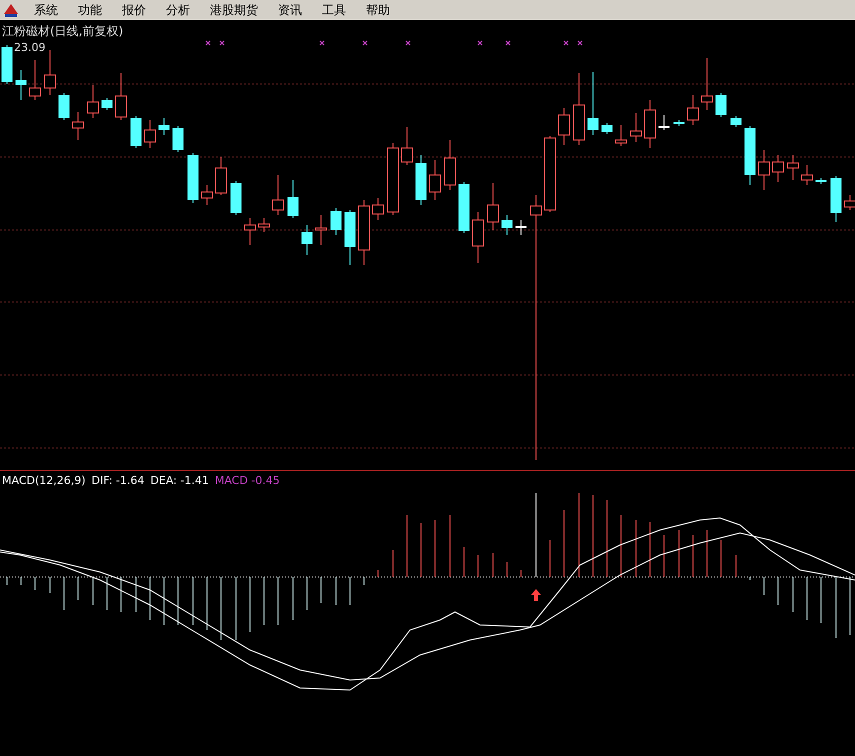  I want to click on menu-item: 系统, so click(46, 10).